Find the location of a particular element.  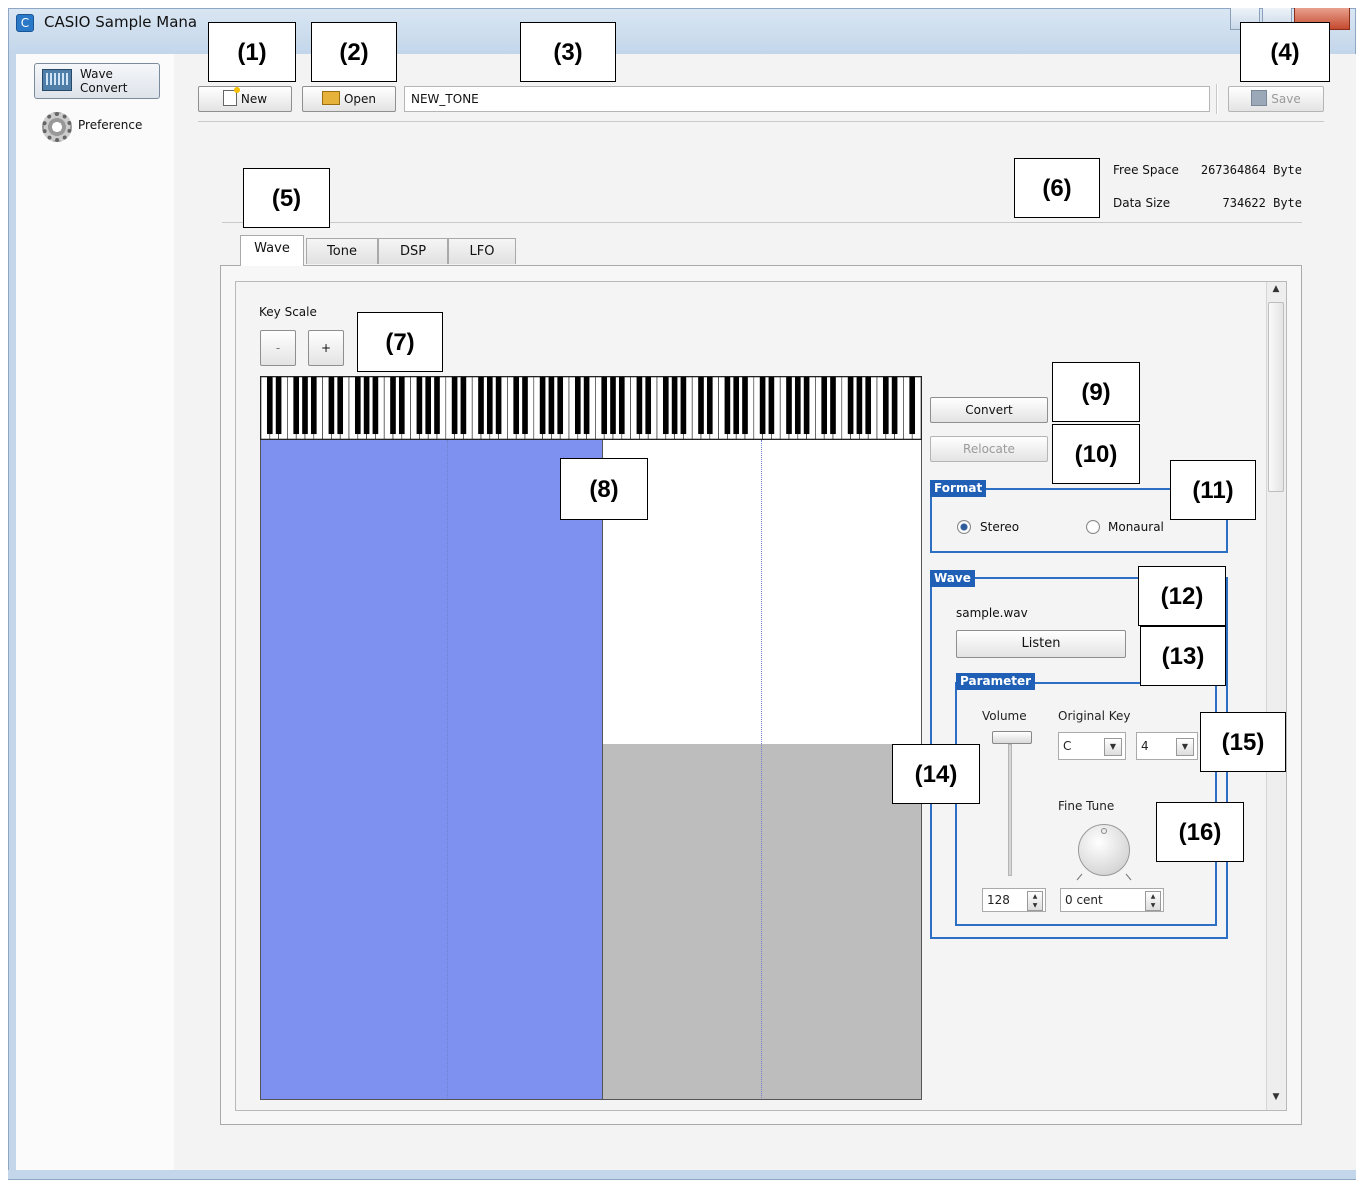

zone-wave-assigned is located at coordinates (431, 769).